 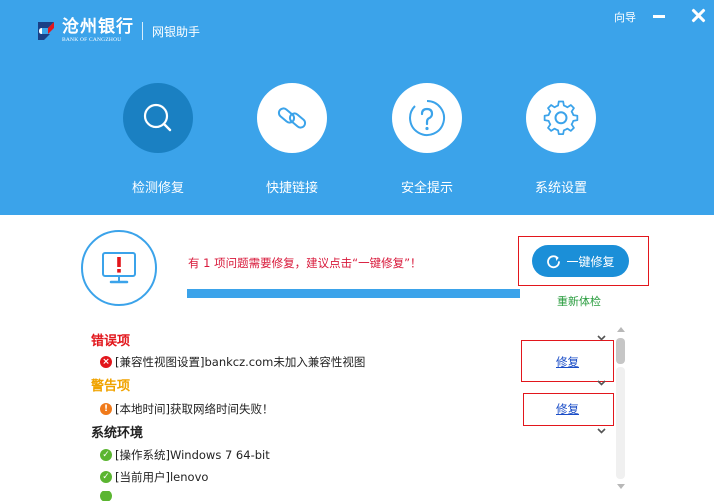 What do you see at coordinates (192, 455) in the screenshot?
I see `item-text: [操作系统]Windows 7 64-bit` at bounding box center [192, 455].